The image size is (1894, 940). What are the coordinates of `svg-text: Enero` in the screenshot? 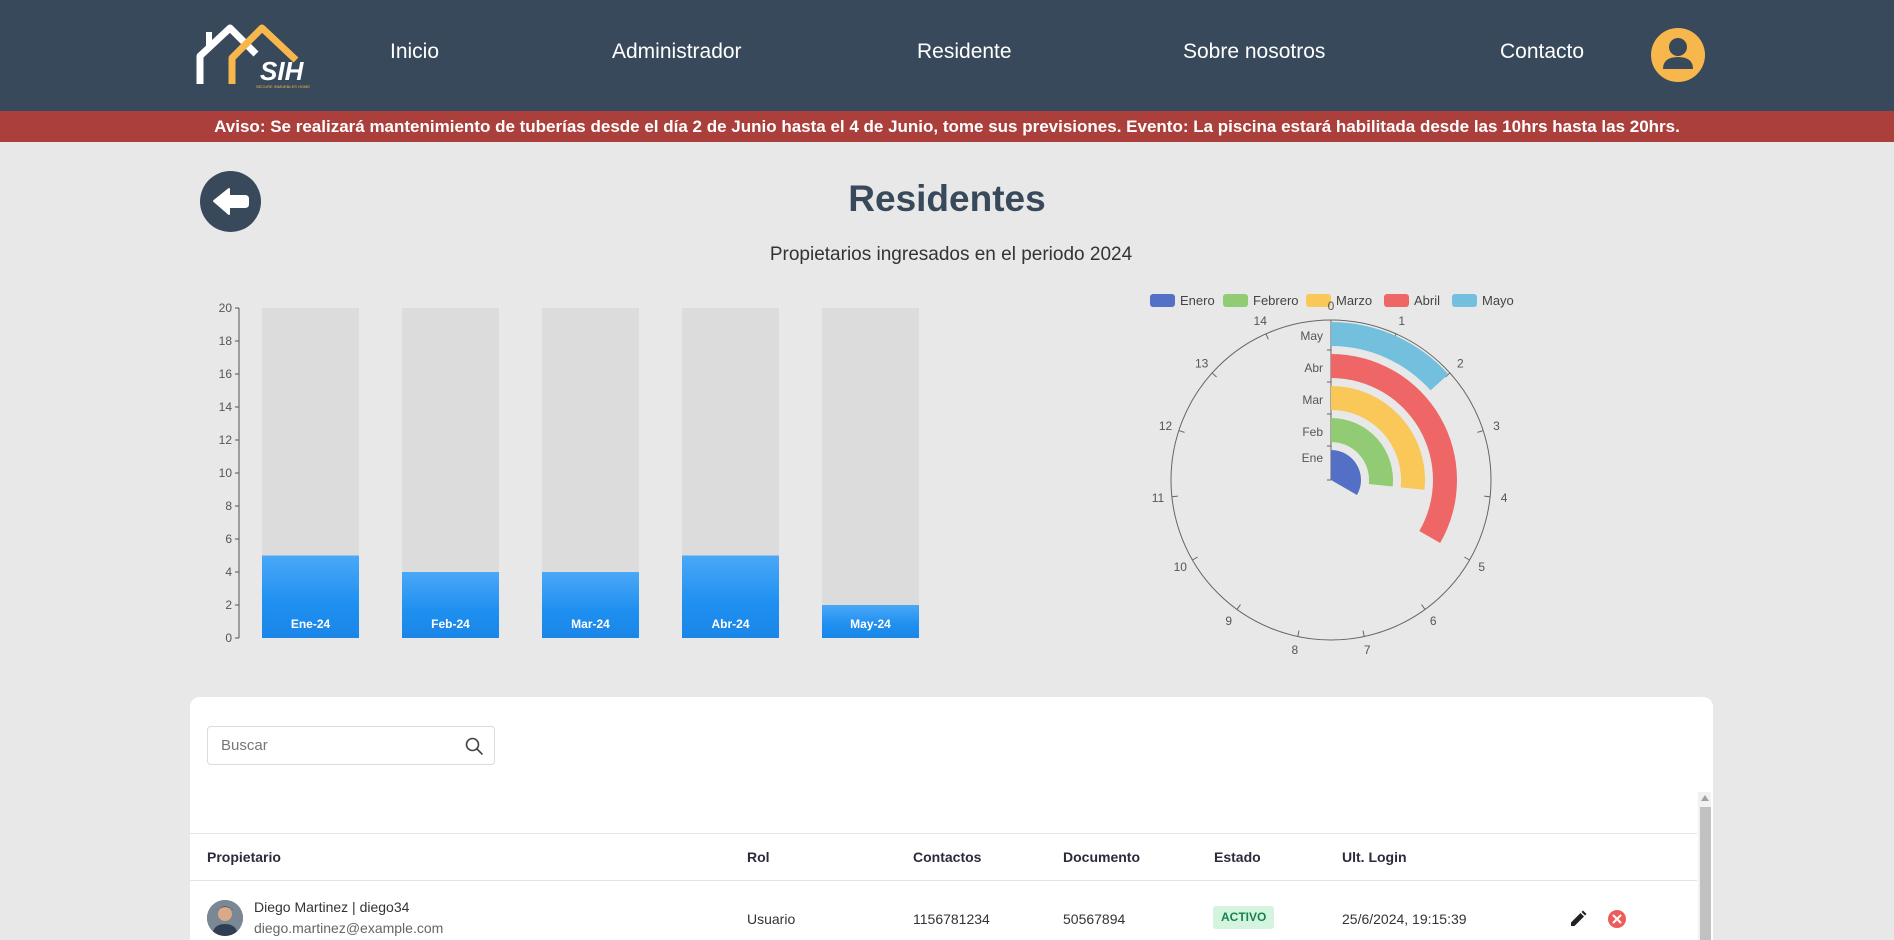 It's located at (1197, 300).